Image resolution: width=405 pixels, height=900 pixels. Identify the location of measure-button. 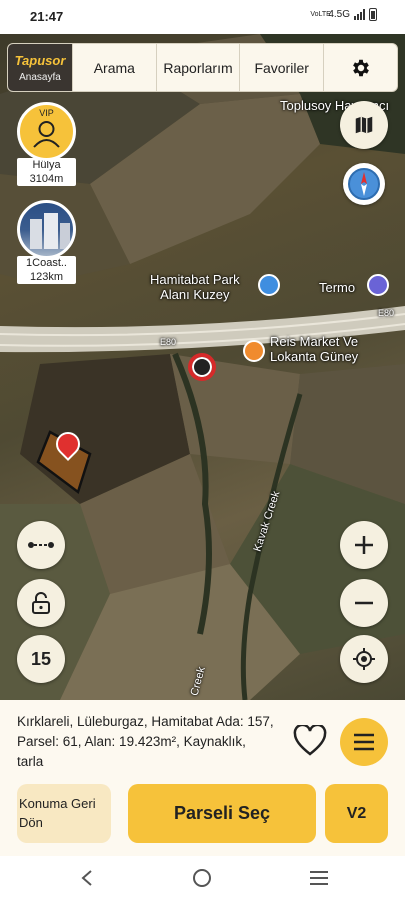
(41, 545).